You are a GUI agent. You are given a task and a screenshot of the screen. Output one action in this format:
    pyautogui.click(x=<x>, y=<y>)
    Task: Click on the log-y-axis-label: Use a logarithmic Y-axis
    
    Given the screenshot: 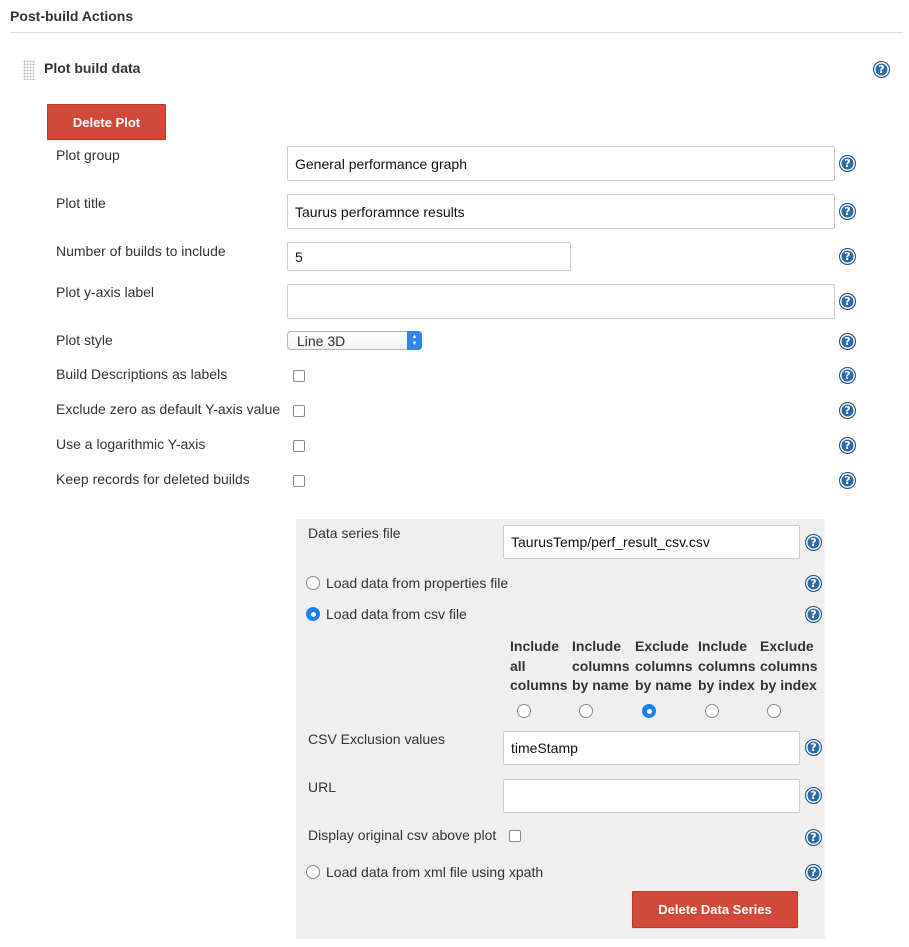 What is the action you would take?
    pyautogui.click(x=131, y=444)
    